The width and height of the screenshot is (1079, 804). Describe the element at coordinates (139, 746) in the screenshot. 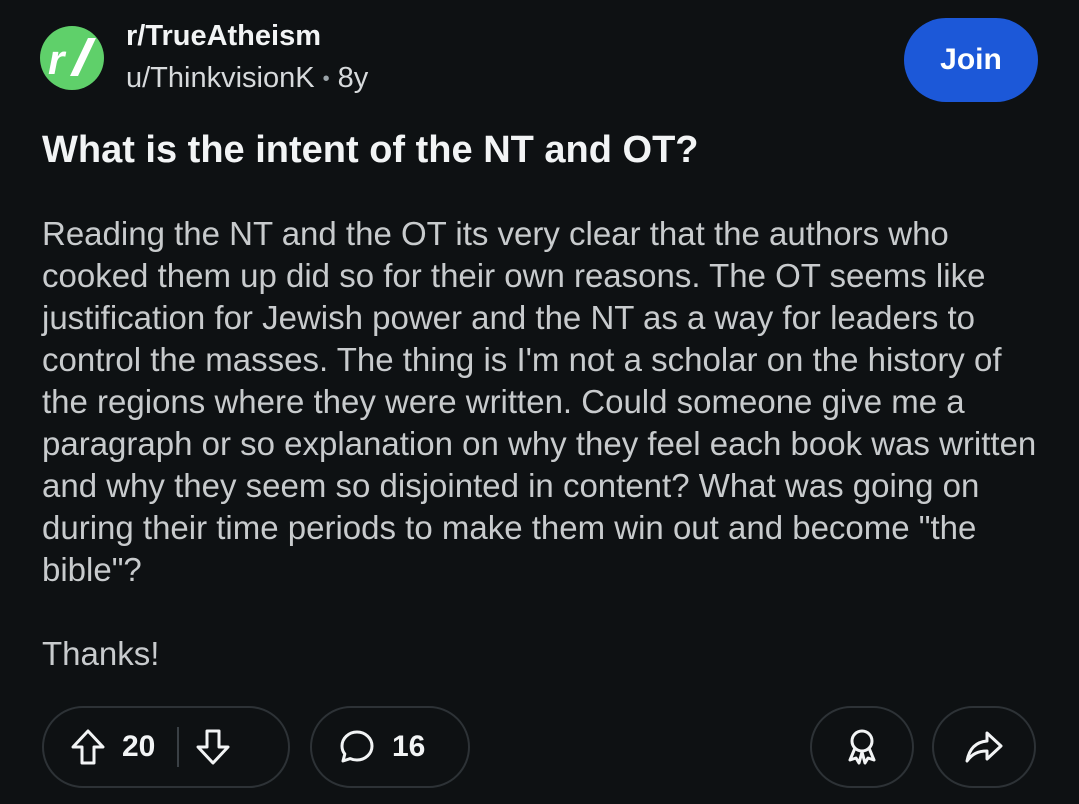

I see `vote-count: 20` at that location.